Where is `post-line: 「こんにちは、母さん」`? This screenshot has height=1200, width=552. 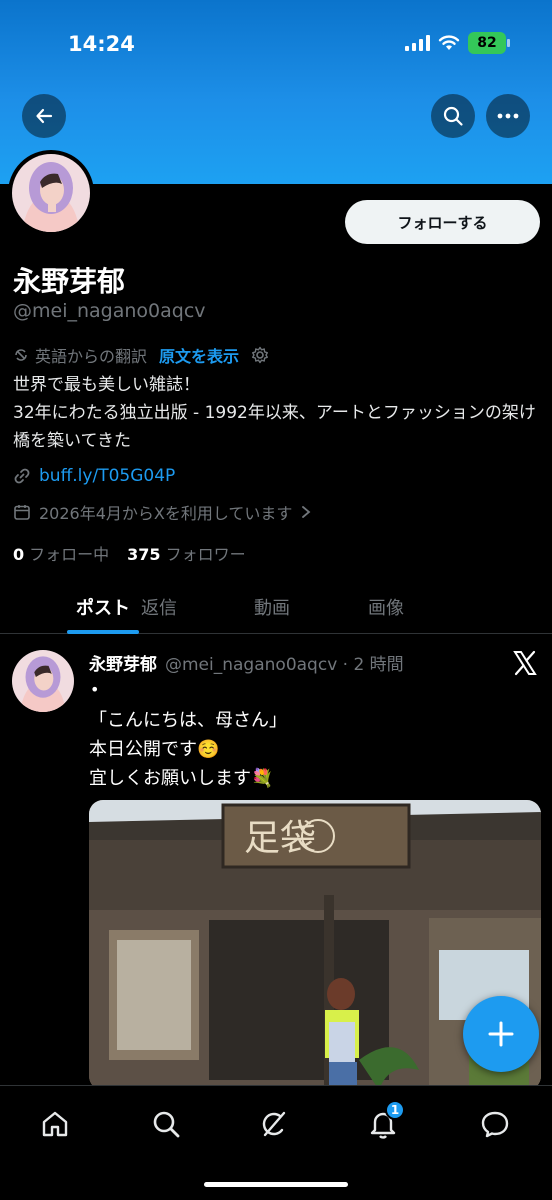 post-line: 「こんにちは、母さん」 is located at coordinates (188, 720).